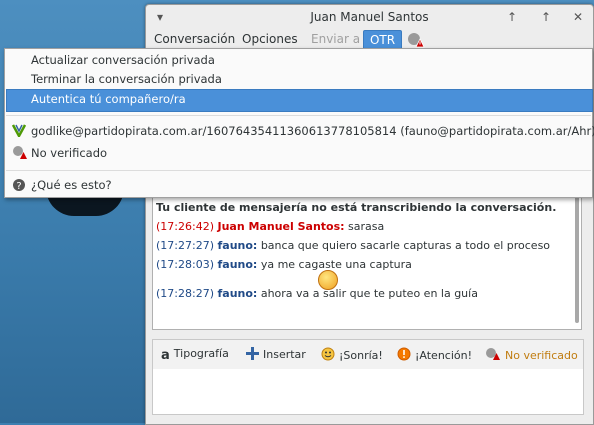 Image resolution: width=594 pixels, height=425 pixels. Describe the element at coordinates (270, 39) in the screenshot. I see `menu-options: Opciones` at that location.